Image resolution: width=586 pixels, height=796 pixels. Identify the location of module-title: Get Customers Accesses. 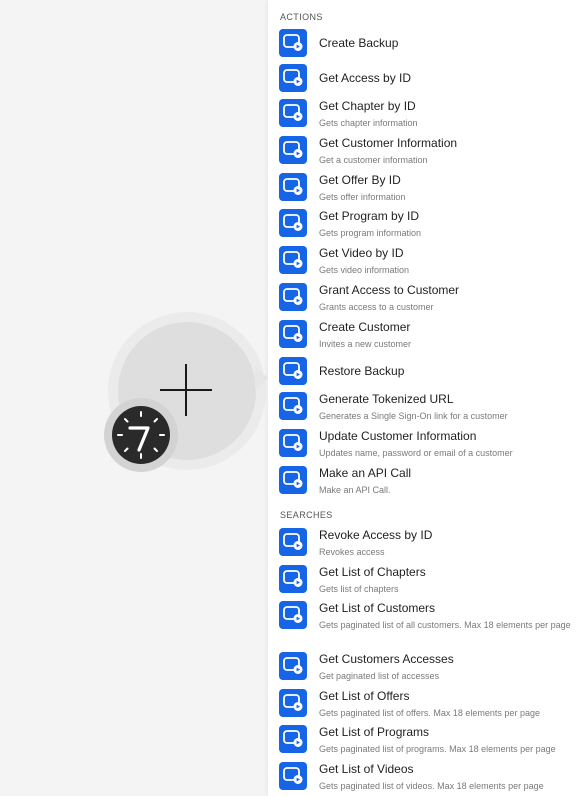
(386, 659).